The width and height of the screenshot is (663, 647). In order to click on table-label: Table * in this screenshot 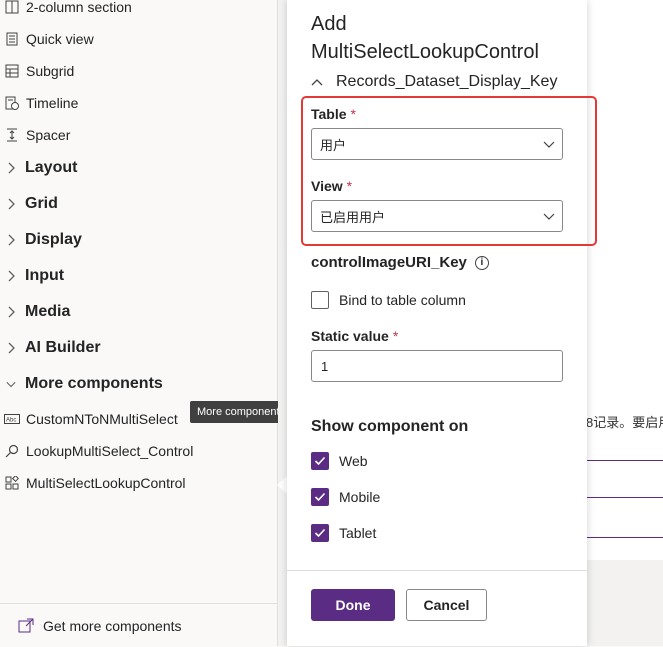, I will do `click(333, 114)`.